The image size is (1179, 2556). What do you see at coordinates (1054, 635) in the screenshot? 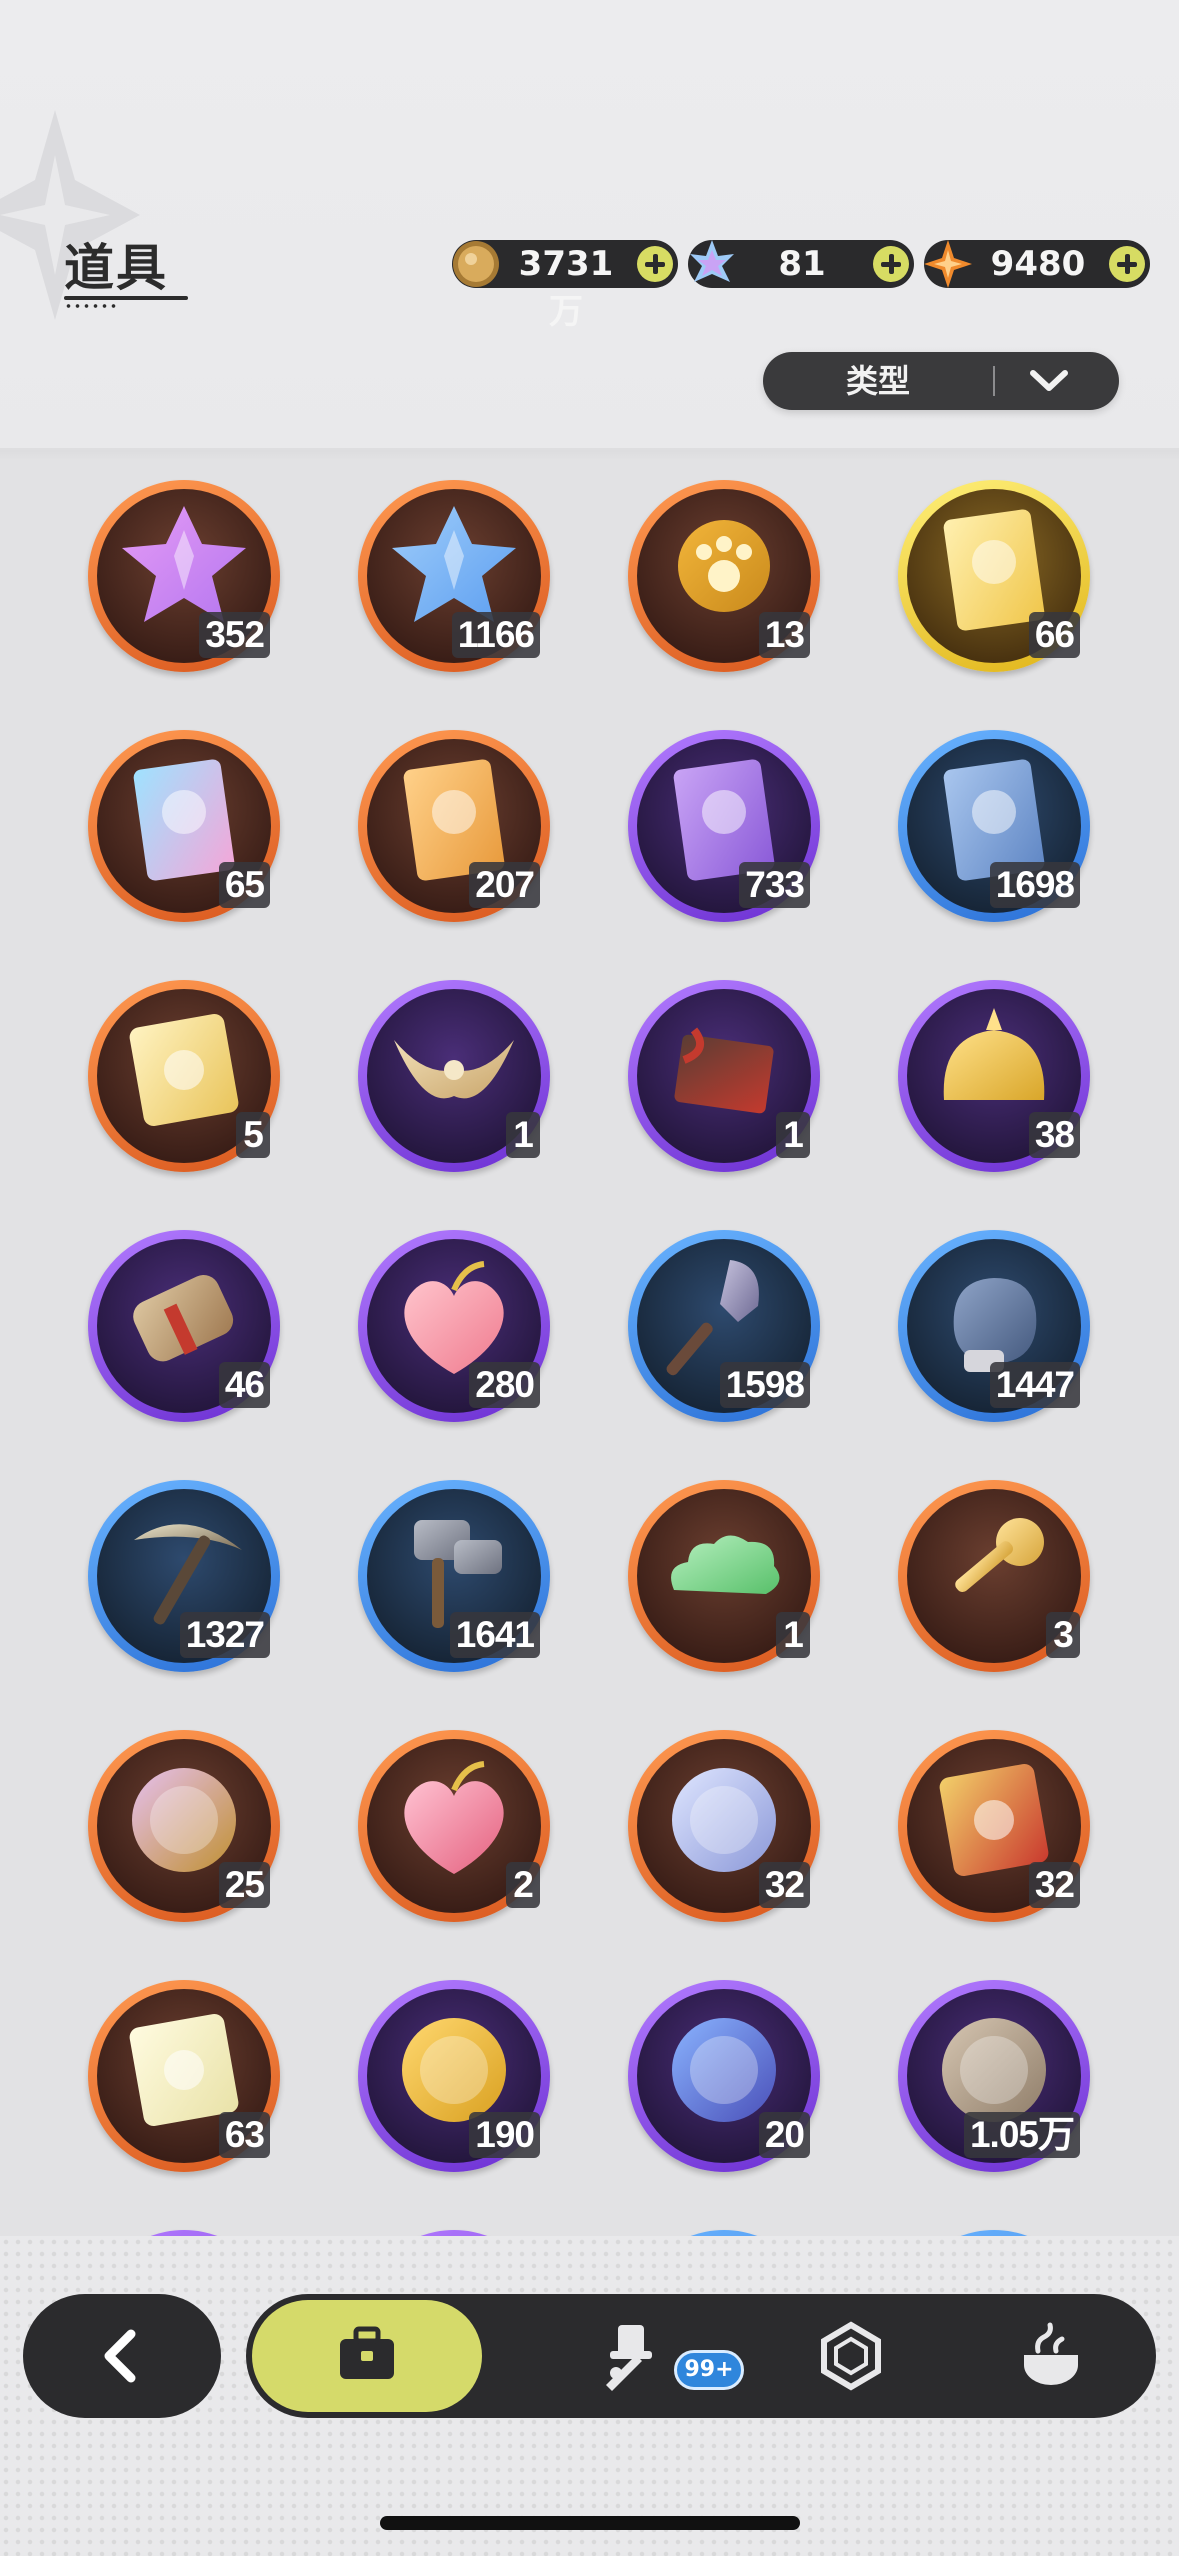
I see `item-count: 66` at bounding box center [1054, 635].